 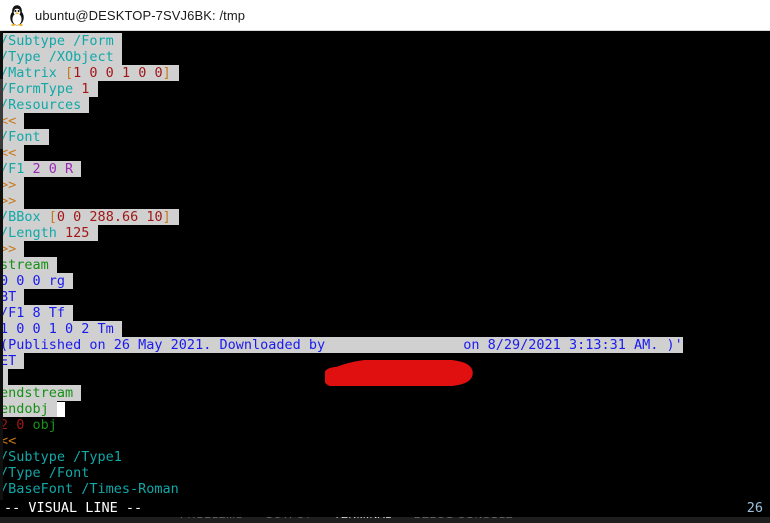 I want to click on code-token: /Subtype /Type1, so click(x=61, y=457).